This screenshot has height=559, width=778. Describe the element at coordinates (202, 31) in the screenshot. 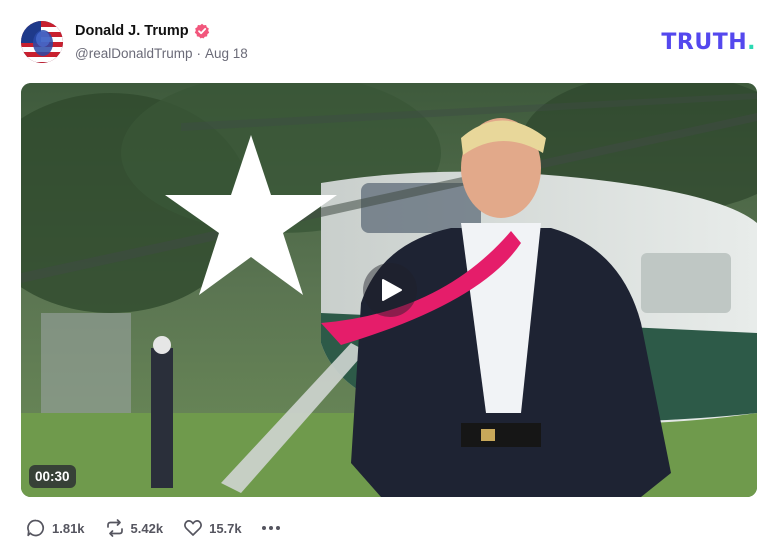

I see `verified-badge-icon` at that location.